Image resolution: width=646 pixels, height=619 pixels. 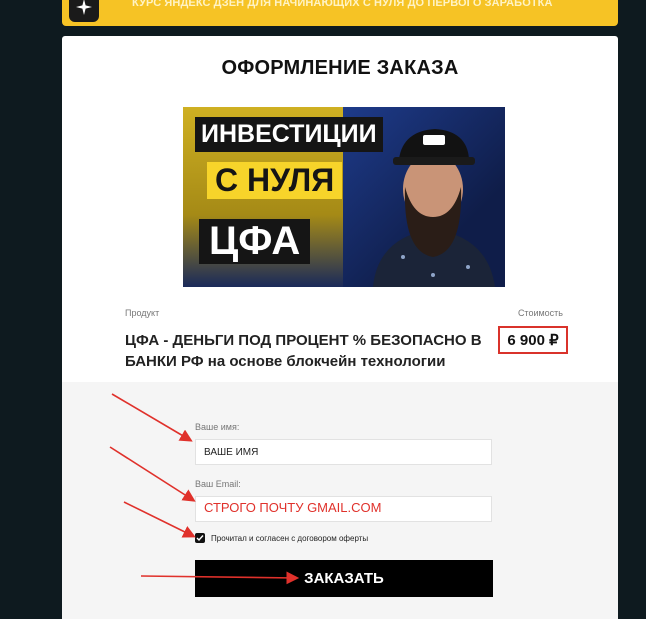 I want to click on name-field-label: Ваше имя:, so click(x=217, y=427).